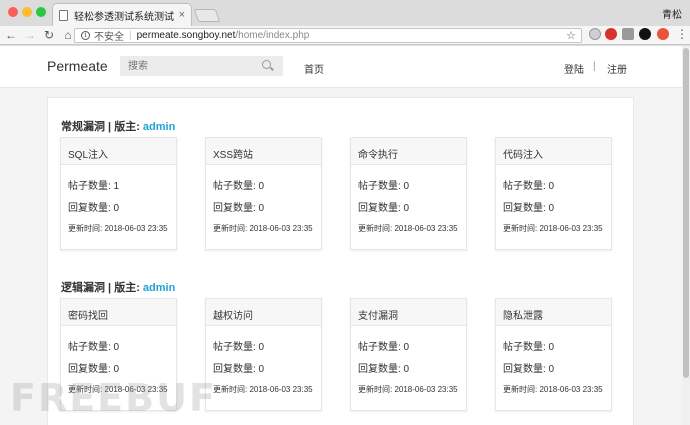 This screenshot has height=425, width=690. I want to click on login-link: 登陆, so click(574, 68).